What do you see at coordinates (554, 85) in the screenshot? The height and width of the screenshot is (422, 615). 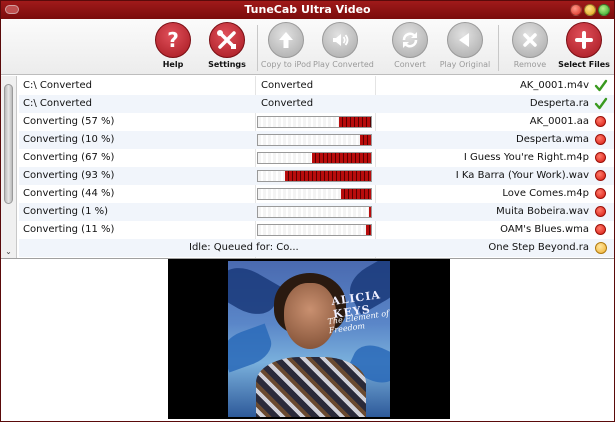 I see `file-name-cell: AK_0001.m4v` at bounding box center [554, 85].